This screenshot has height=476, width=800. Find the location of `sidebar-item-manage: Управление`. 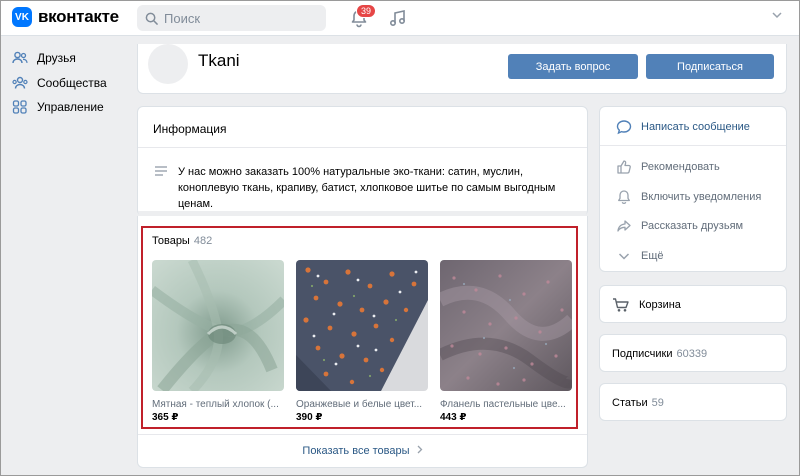

sidebar-item-manage: Управление is located at coordinates (67, 107).